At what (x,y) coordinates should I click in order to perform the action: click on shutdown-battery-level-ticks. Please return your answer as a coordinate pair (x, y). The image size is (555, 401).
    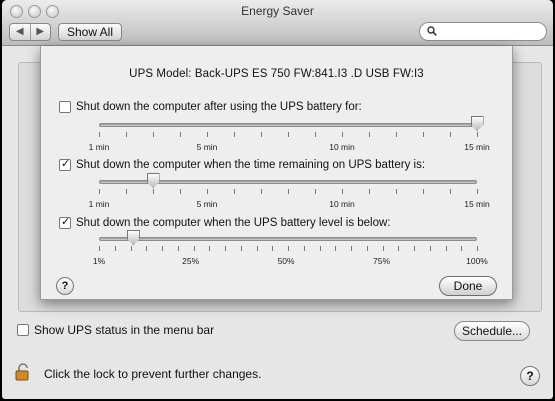
    Looking at the image, I should click on (288, 248).